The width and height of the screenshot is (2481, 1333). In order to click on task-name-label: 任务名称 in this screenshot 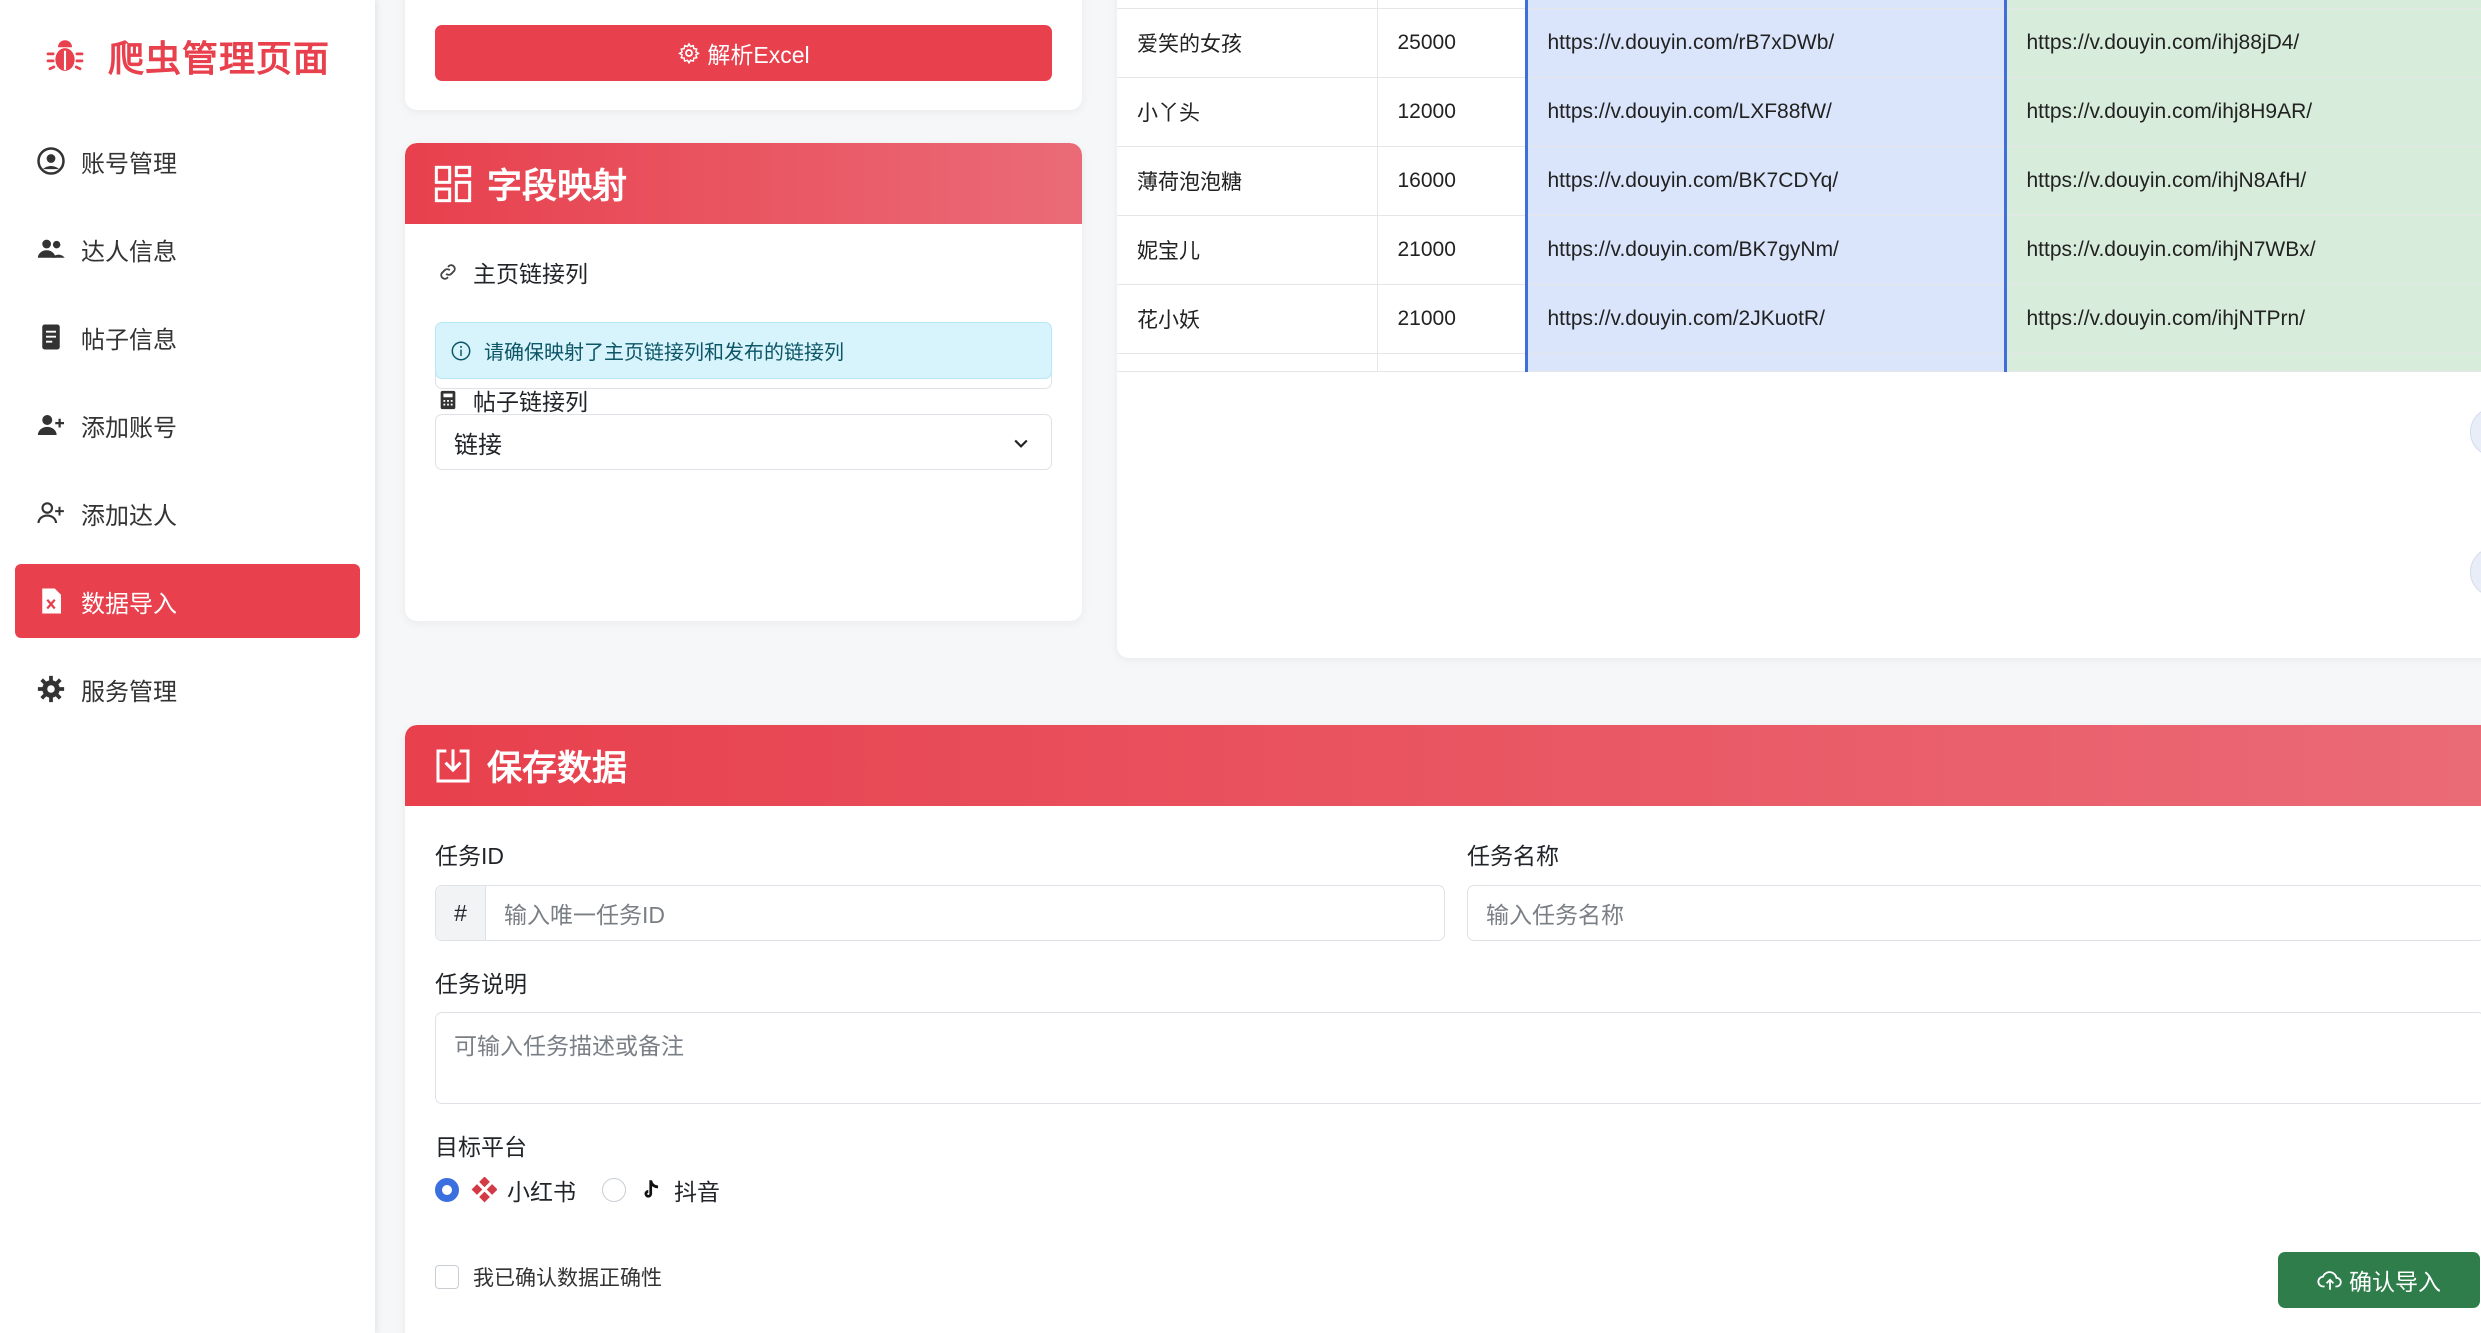, I will do `click(1513, 856)`.